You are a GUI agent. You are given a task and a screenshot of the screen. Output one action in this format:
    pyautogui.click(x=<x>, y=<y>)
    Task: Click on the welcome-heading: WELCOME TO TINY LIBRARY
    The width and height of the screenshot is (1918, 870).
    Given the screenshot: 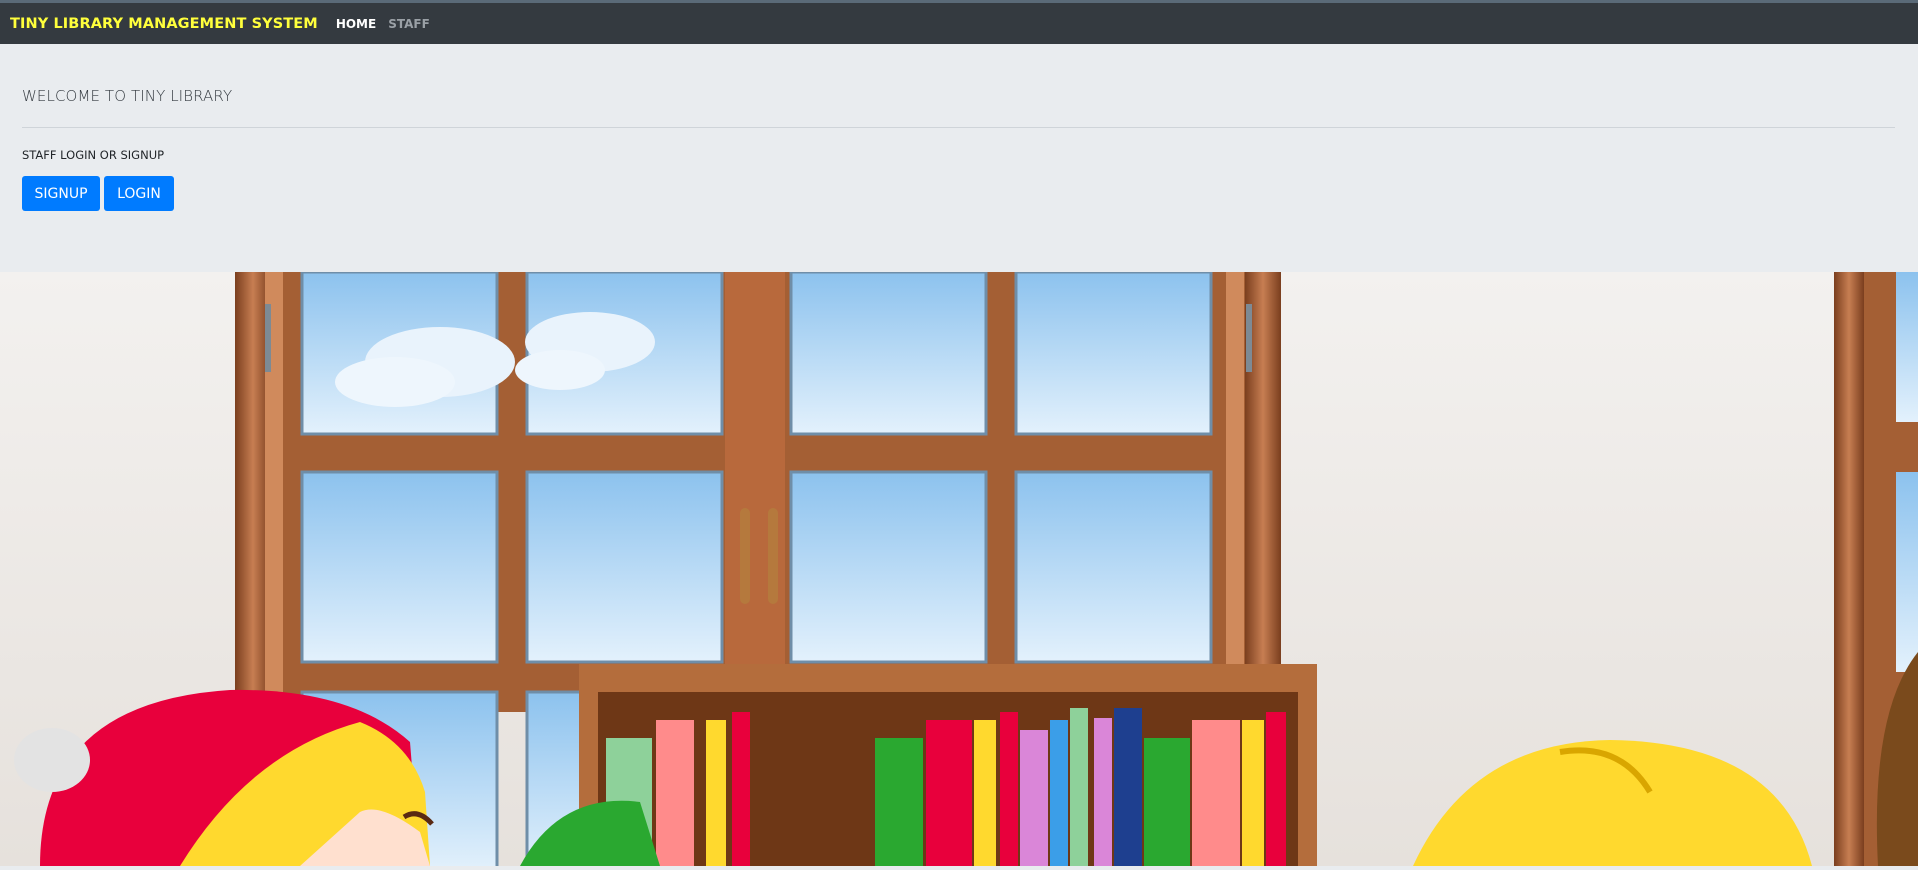 What is the action you would take?
    pyautogui.click(x=127, y=96)
    